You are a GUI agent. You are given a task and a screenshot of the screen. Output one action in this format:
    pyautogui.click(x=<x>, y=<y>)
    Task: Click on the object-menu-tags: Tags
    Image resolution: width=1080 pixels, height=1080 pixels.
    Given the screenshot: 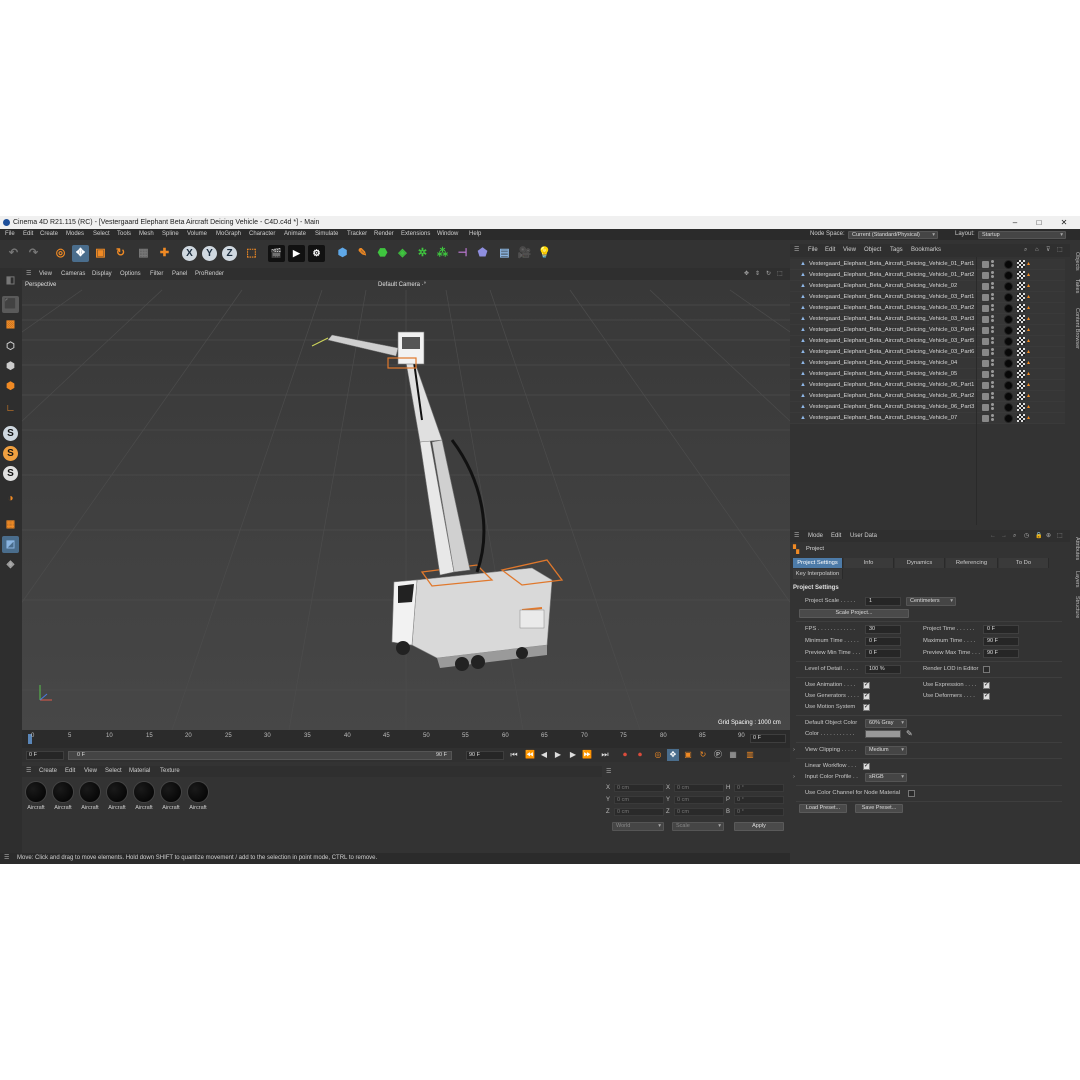 What is the action you would take?
    pyautogui.click(x=896, y=250)
    